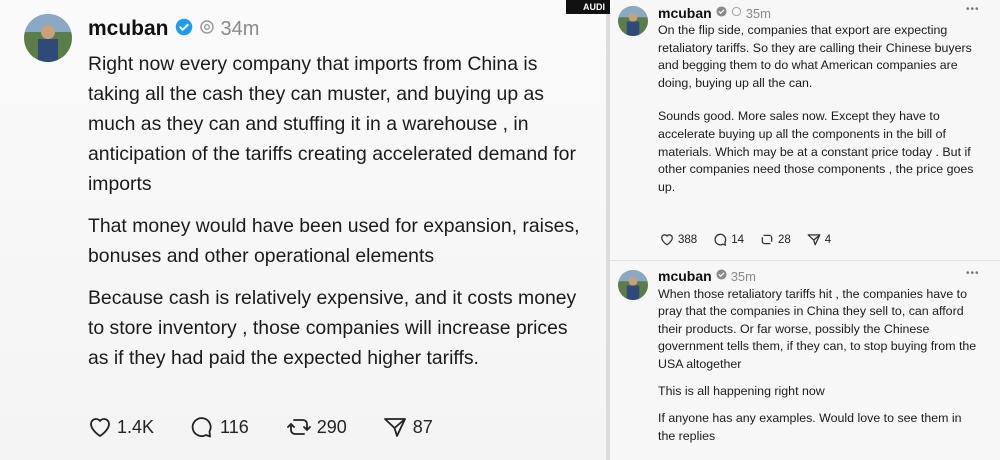 This screenshot has height=460, width=1000. I want to click on post-actions: 388 14 28 4, so click(745, 239).